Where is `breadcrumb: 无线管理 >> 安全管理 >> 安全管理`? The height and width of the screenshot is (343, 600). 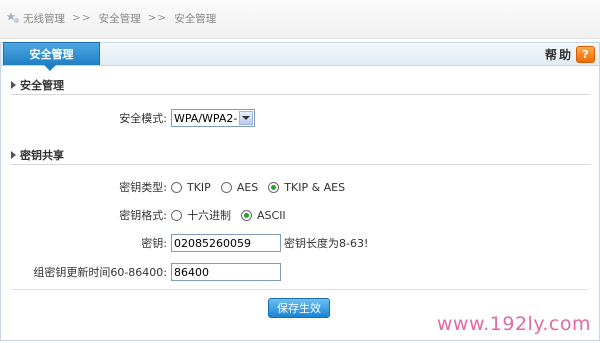
breadcrumb: 无线管理 >> 安全管理 >> 安全管理 is located at coordinates (111, 18).